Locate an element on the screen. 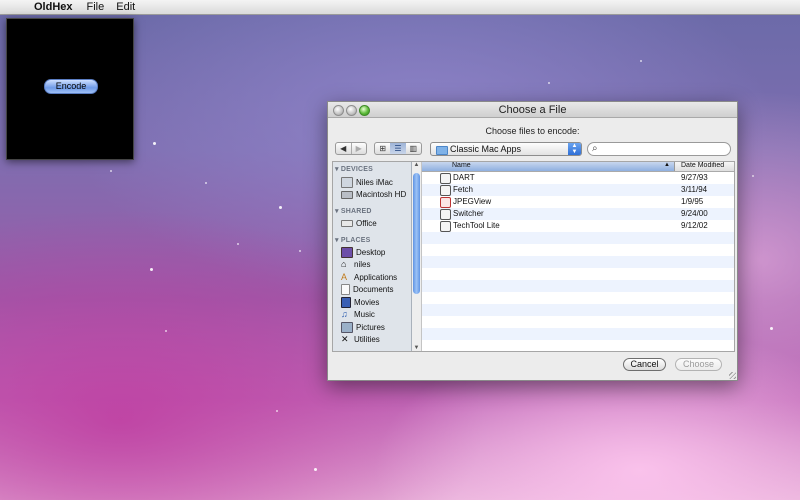 This screenshot has height=500, width=800. documents-icon is located at coordinates (345, 289).